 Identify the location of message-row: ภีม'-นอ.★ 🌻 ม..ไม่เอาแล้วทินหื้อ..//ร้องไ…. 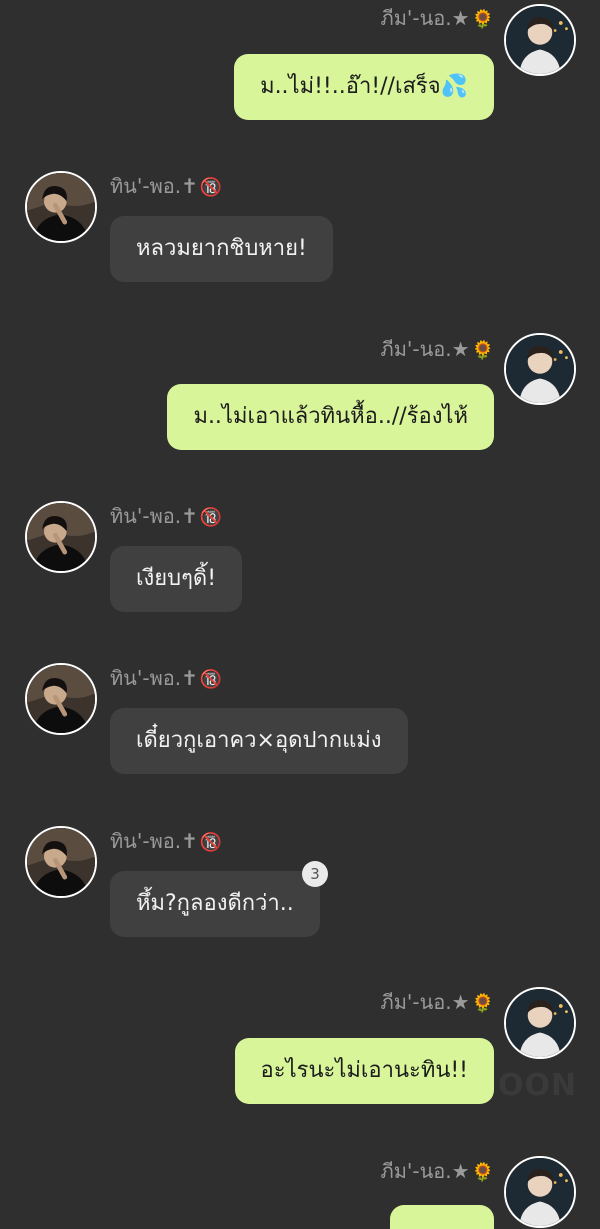
(300, 392).